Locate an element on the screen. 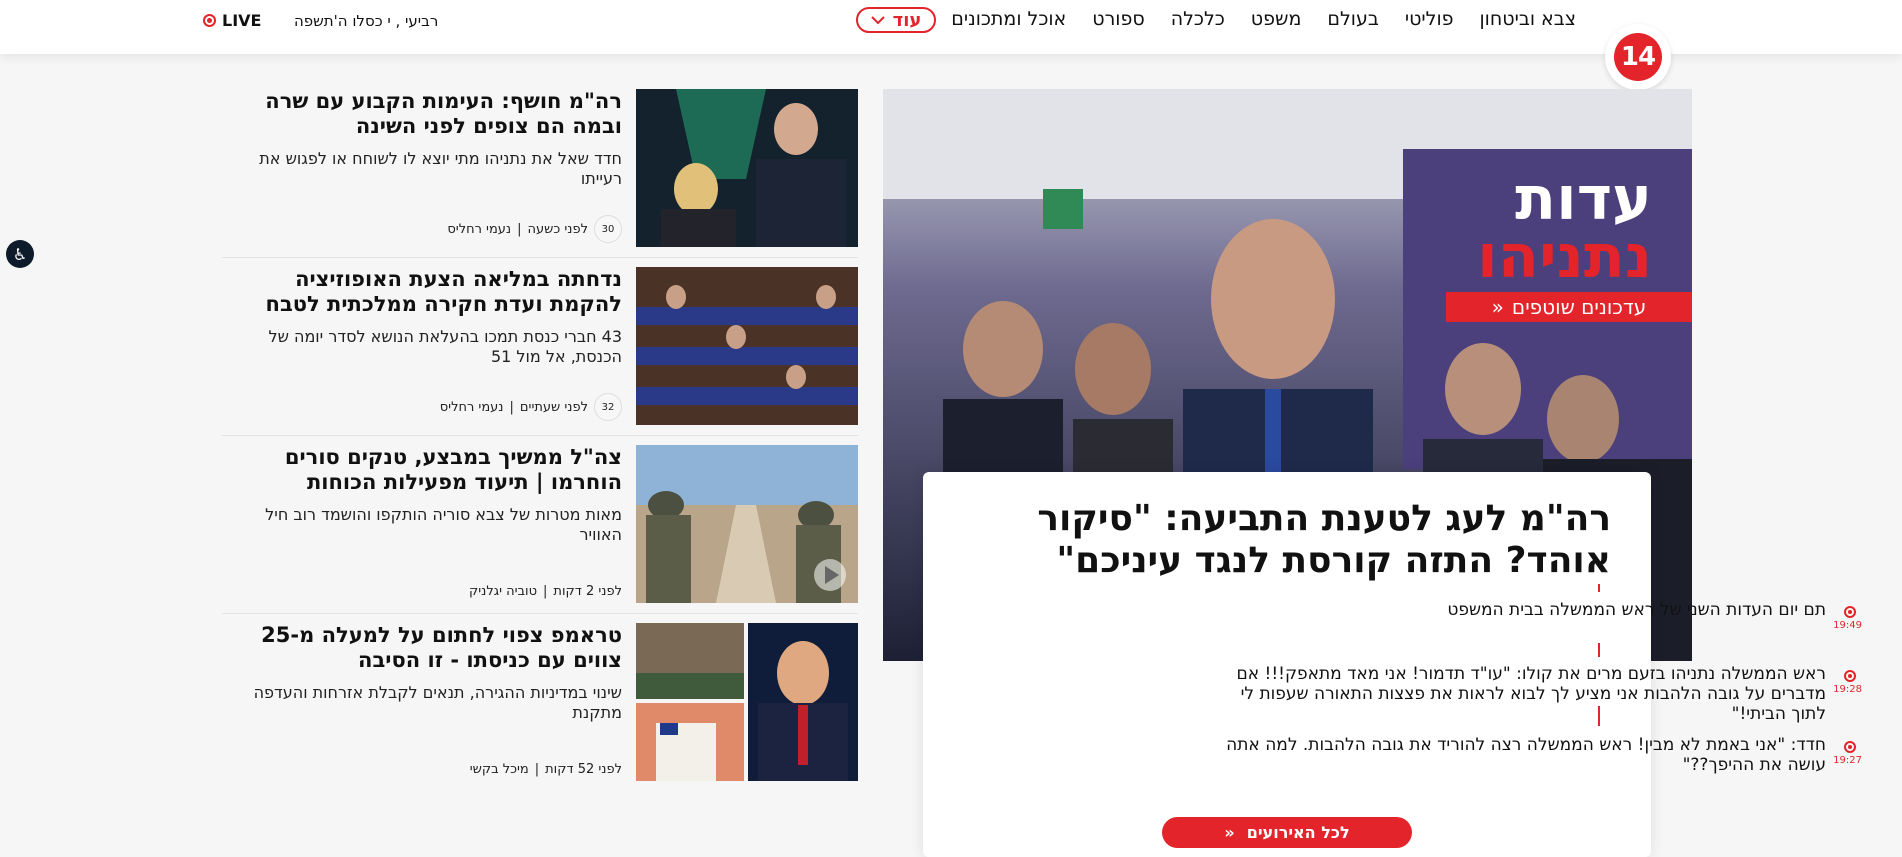  article-meta: לפני 52 דקות | מיכל בקשי is located at coordinates (546, 769).